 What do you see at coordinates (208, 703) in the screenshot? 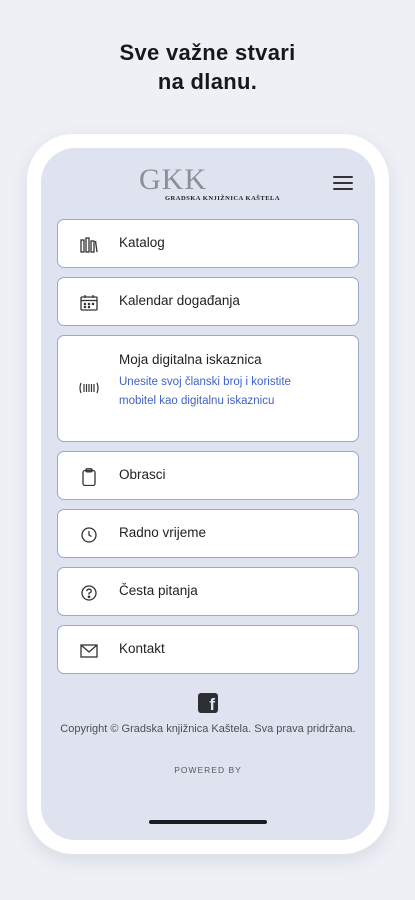
I see `facebook-icon: f` at bounding box center [208, 703].